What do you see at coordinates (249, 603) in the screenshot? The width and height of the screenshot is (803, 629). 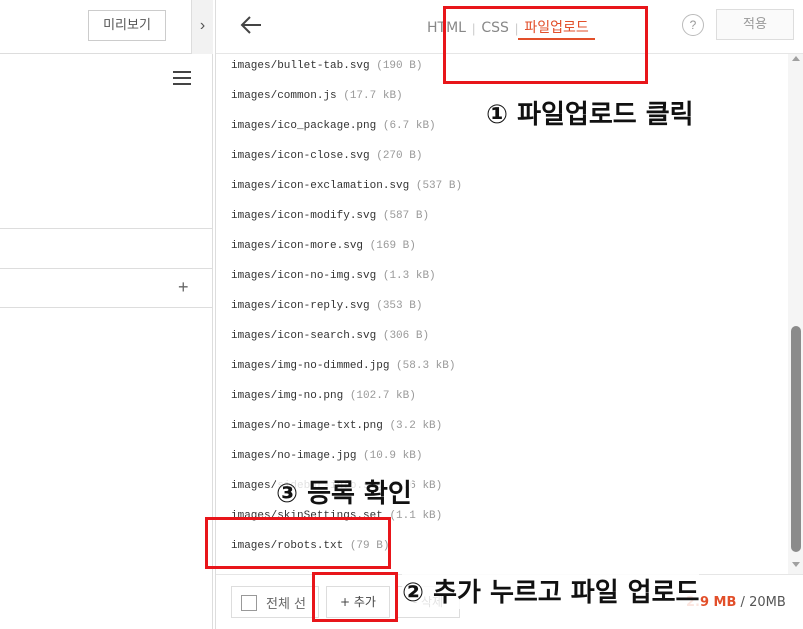 I see `select-all-checkbox` at bounding box center [249, 603].